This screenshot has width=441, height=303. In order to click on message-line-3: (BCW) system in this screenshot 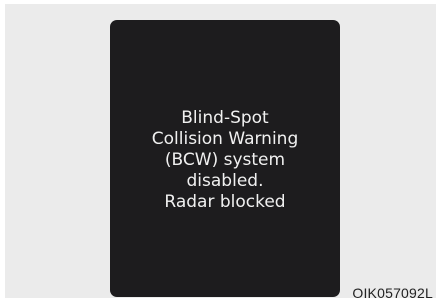, I will do `click(225, 160)`.